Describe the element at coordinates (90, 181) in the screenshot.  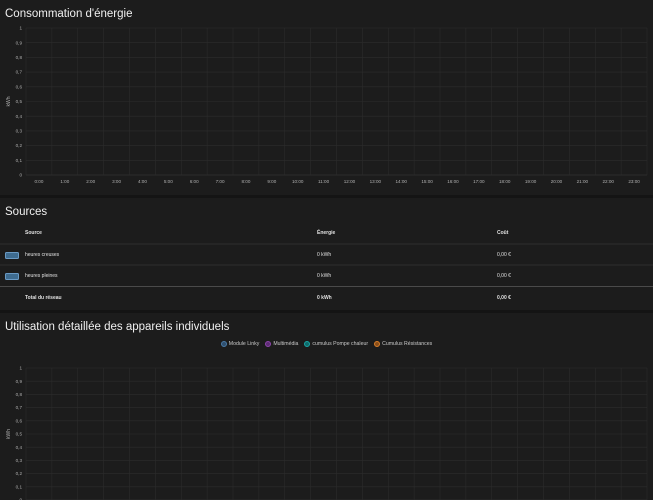
I see `x-tick-label: 2:00` at that location.